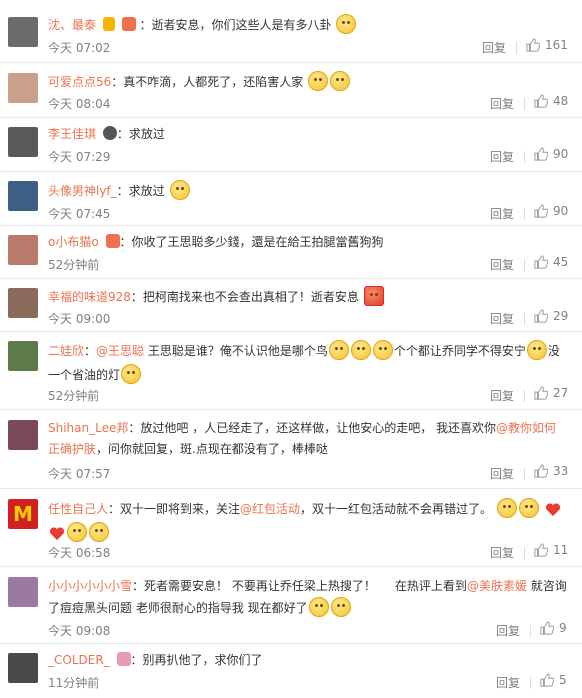 This screenshot has width=582, height=698. I want to click on comment-time: 今天 08:04, so click(79, 104).